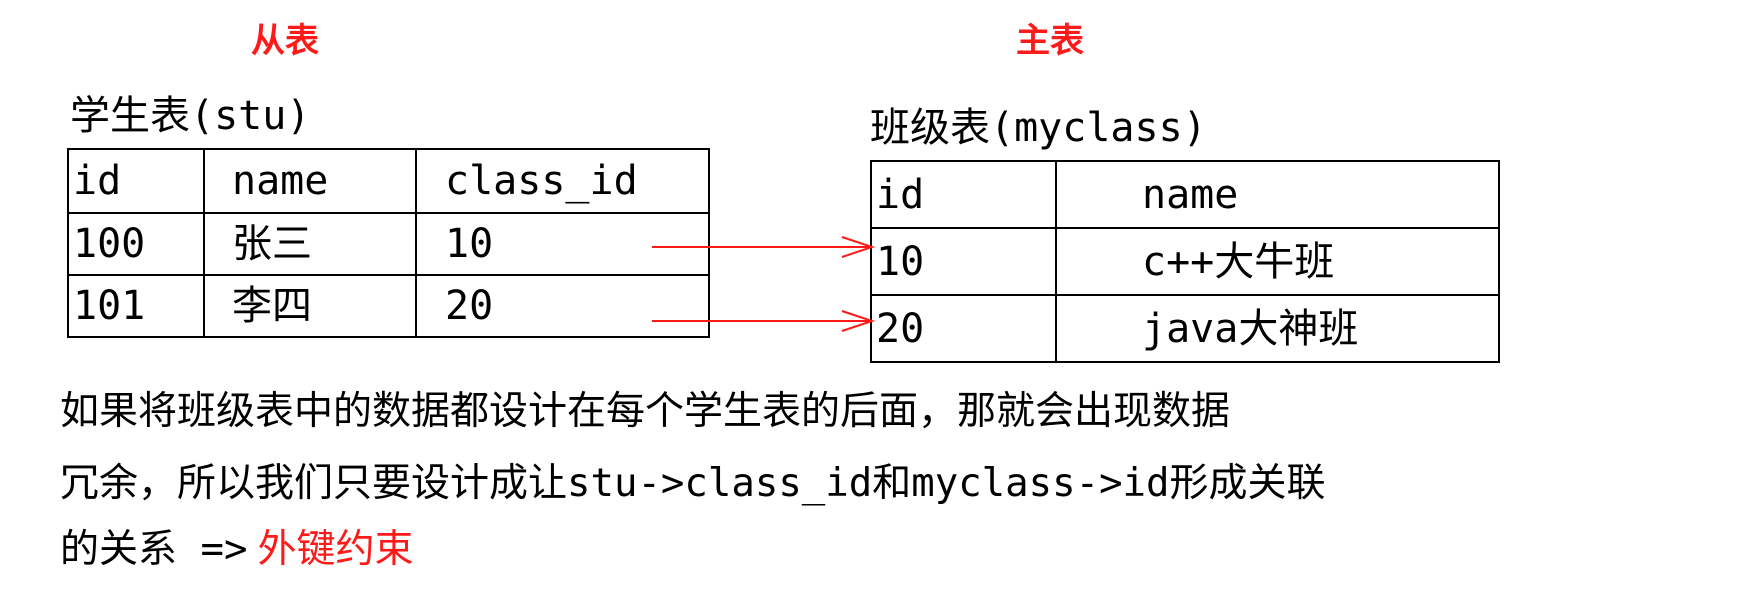  Describe the element at coordinates (335, 549) in the screenshot. I see `foreign-key-constraint-highlight: 外键约束` at that location.